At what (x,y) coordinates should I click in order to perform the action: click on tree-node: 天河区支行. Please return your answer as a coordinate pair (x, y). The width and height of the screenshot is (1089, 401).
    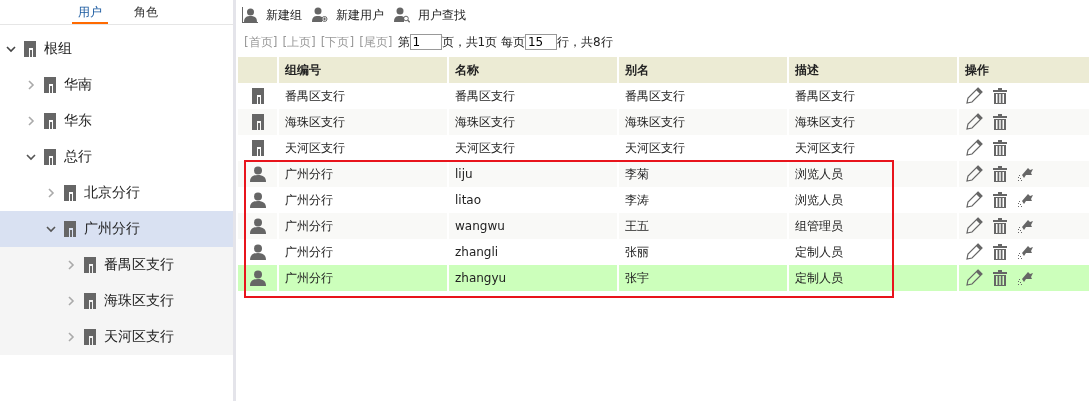
    Looking at the image, I should click on (116, 337).